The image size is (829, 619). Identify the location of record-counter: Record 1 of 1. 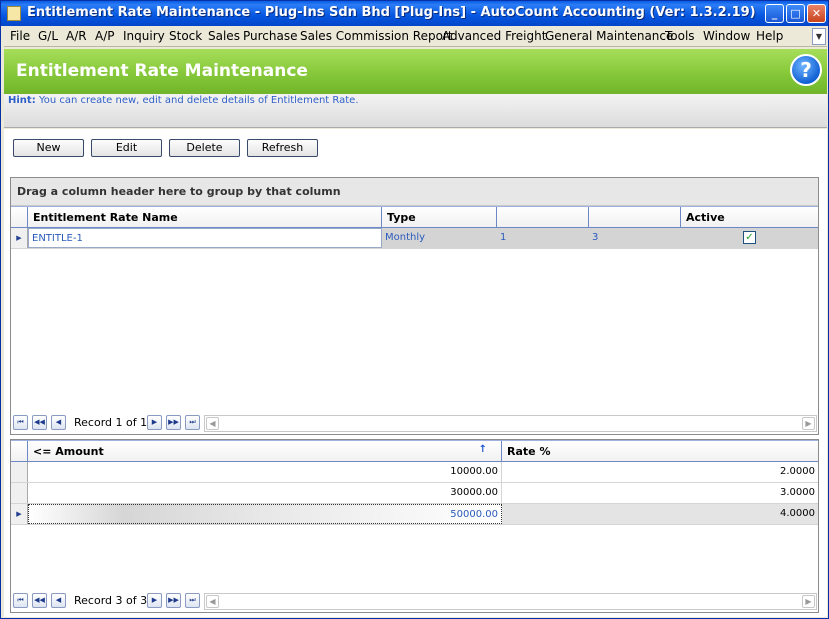
(111, 422).